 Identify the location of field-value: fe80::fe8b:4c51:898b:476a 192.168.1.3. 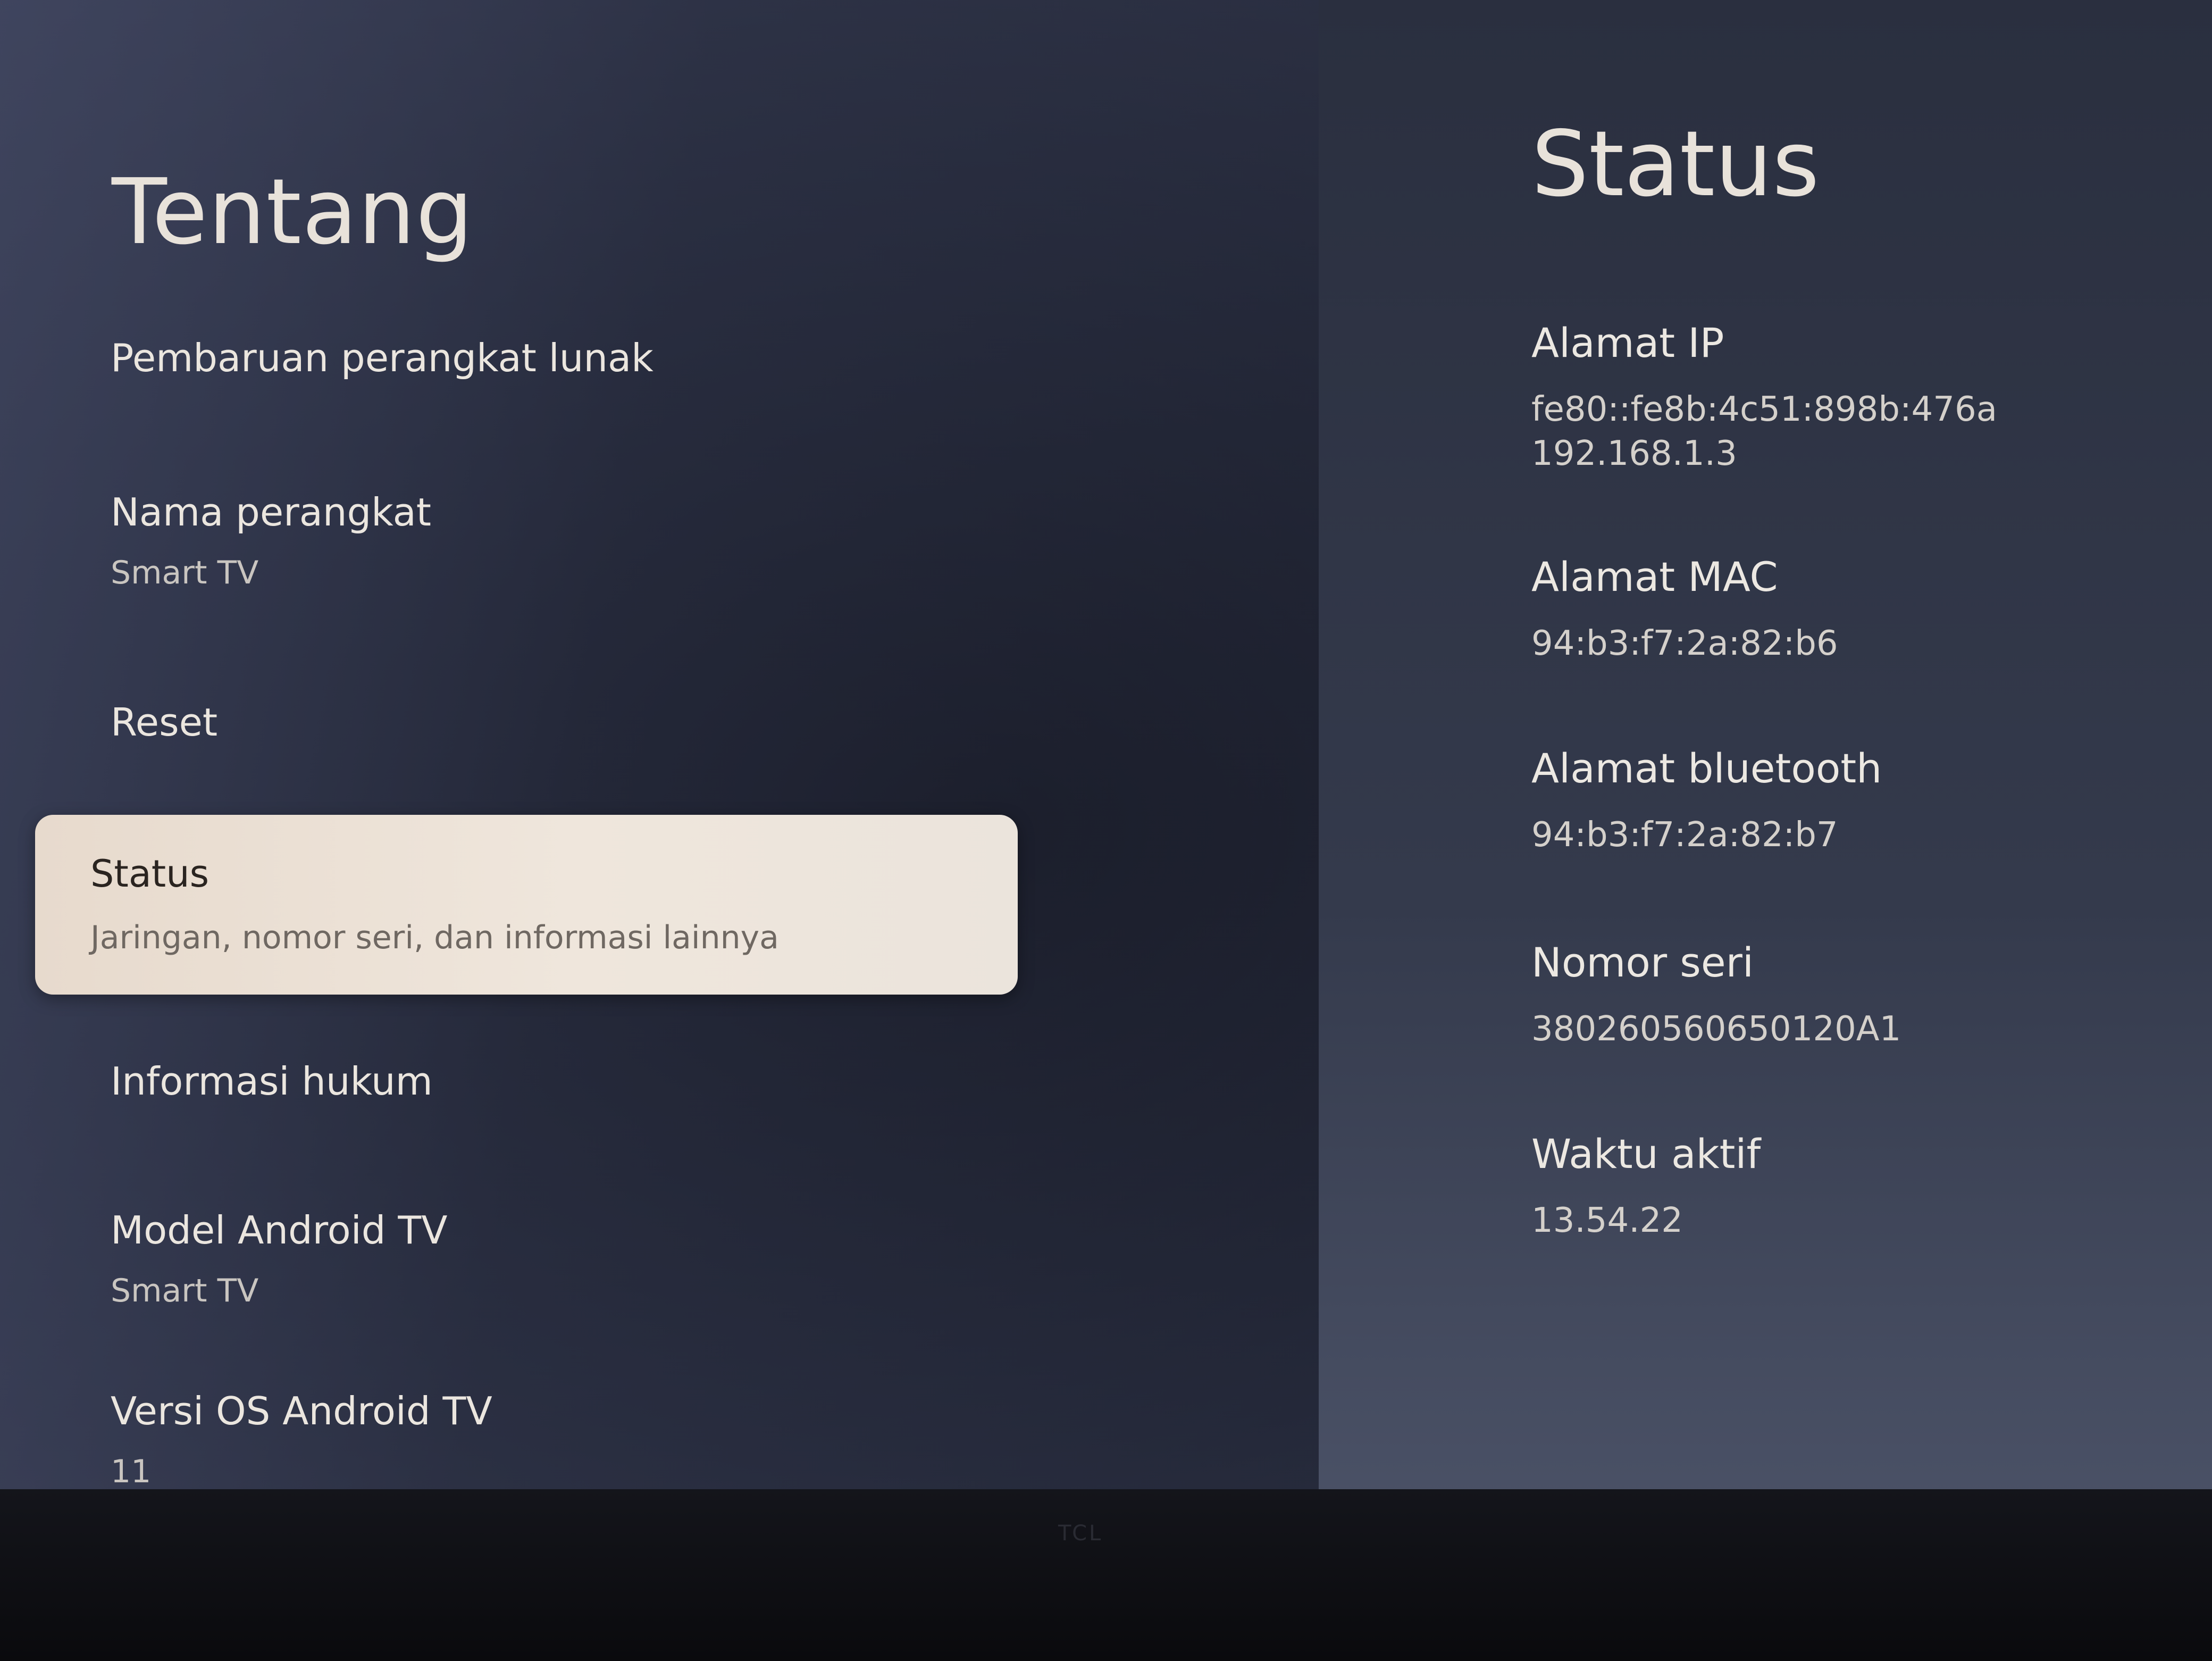
(1850, 432).